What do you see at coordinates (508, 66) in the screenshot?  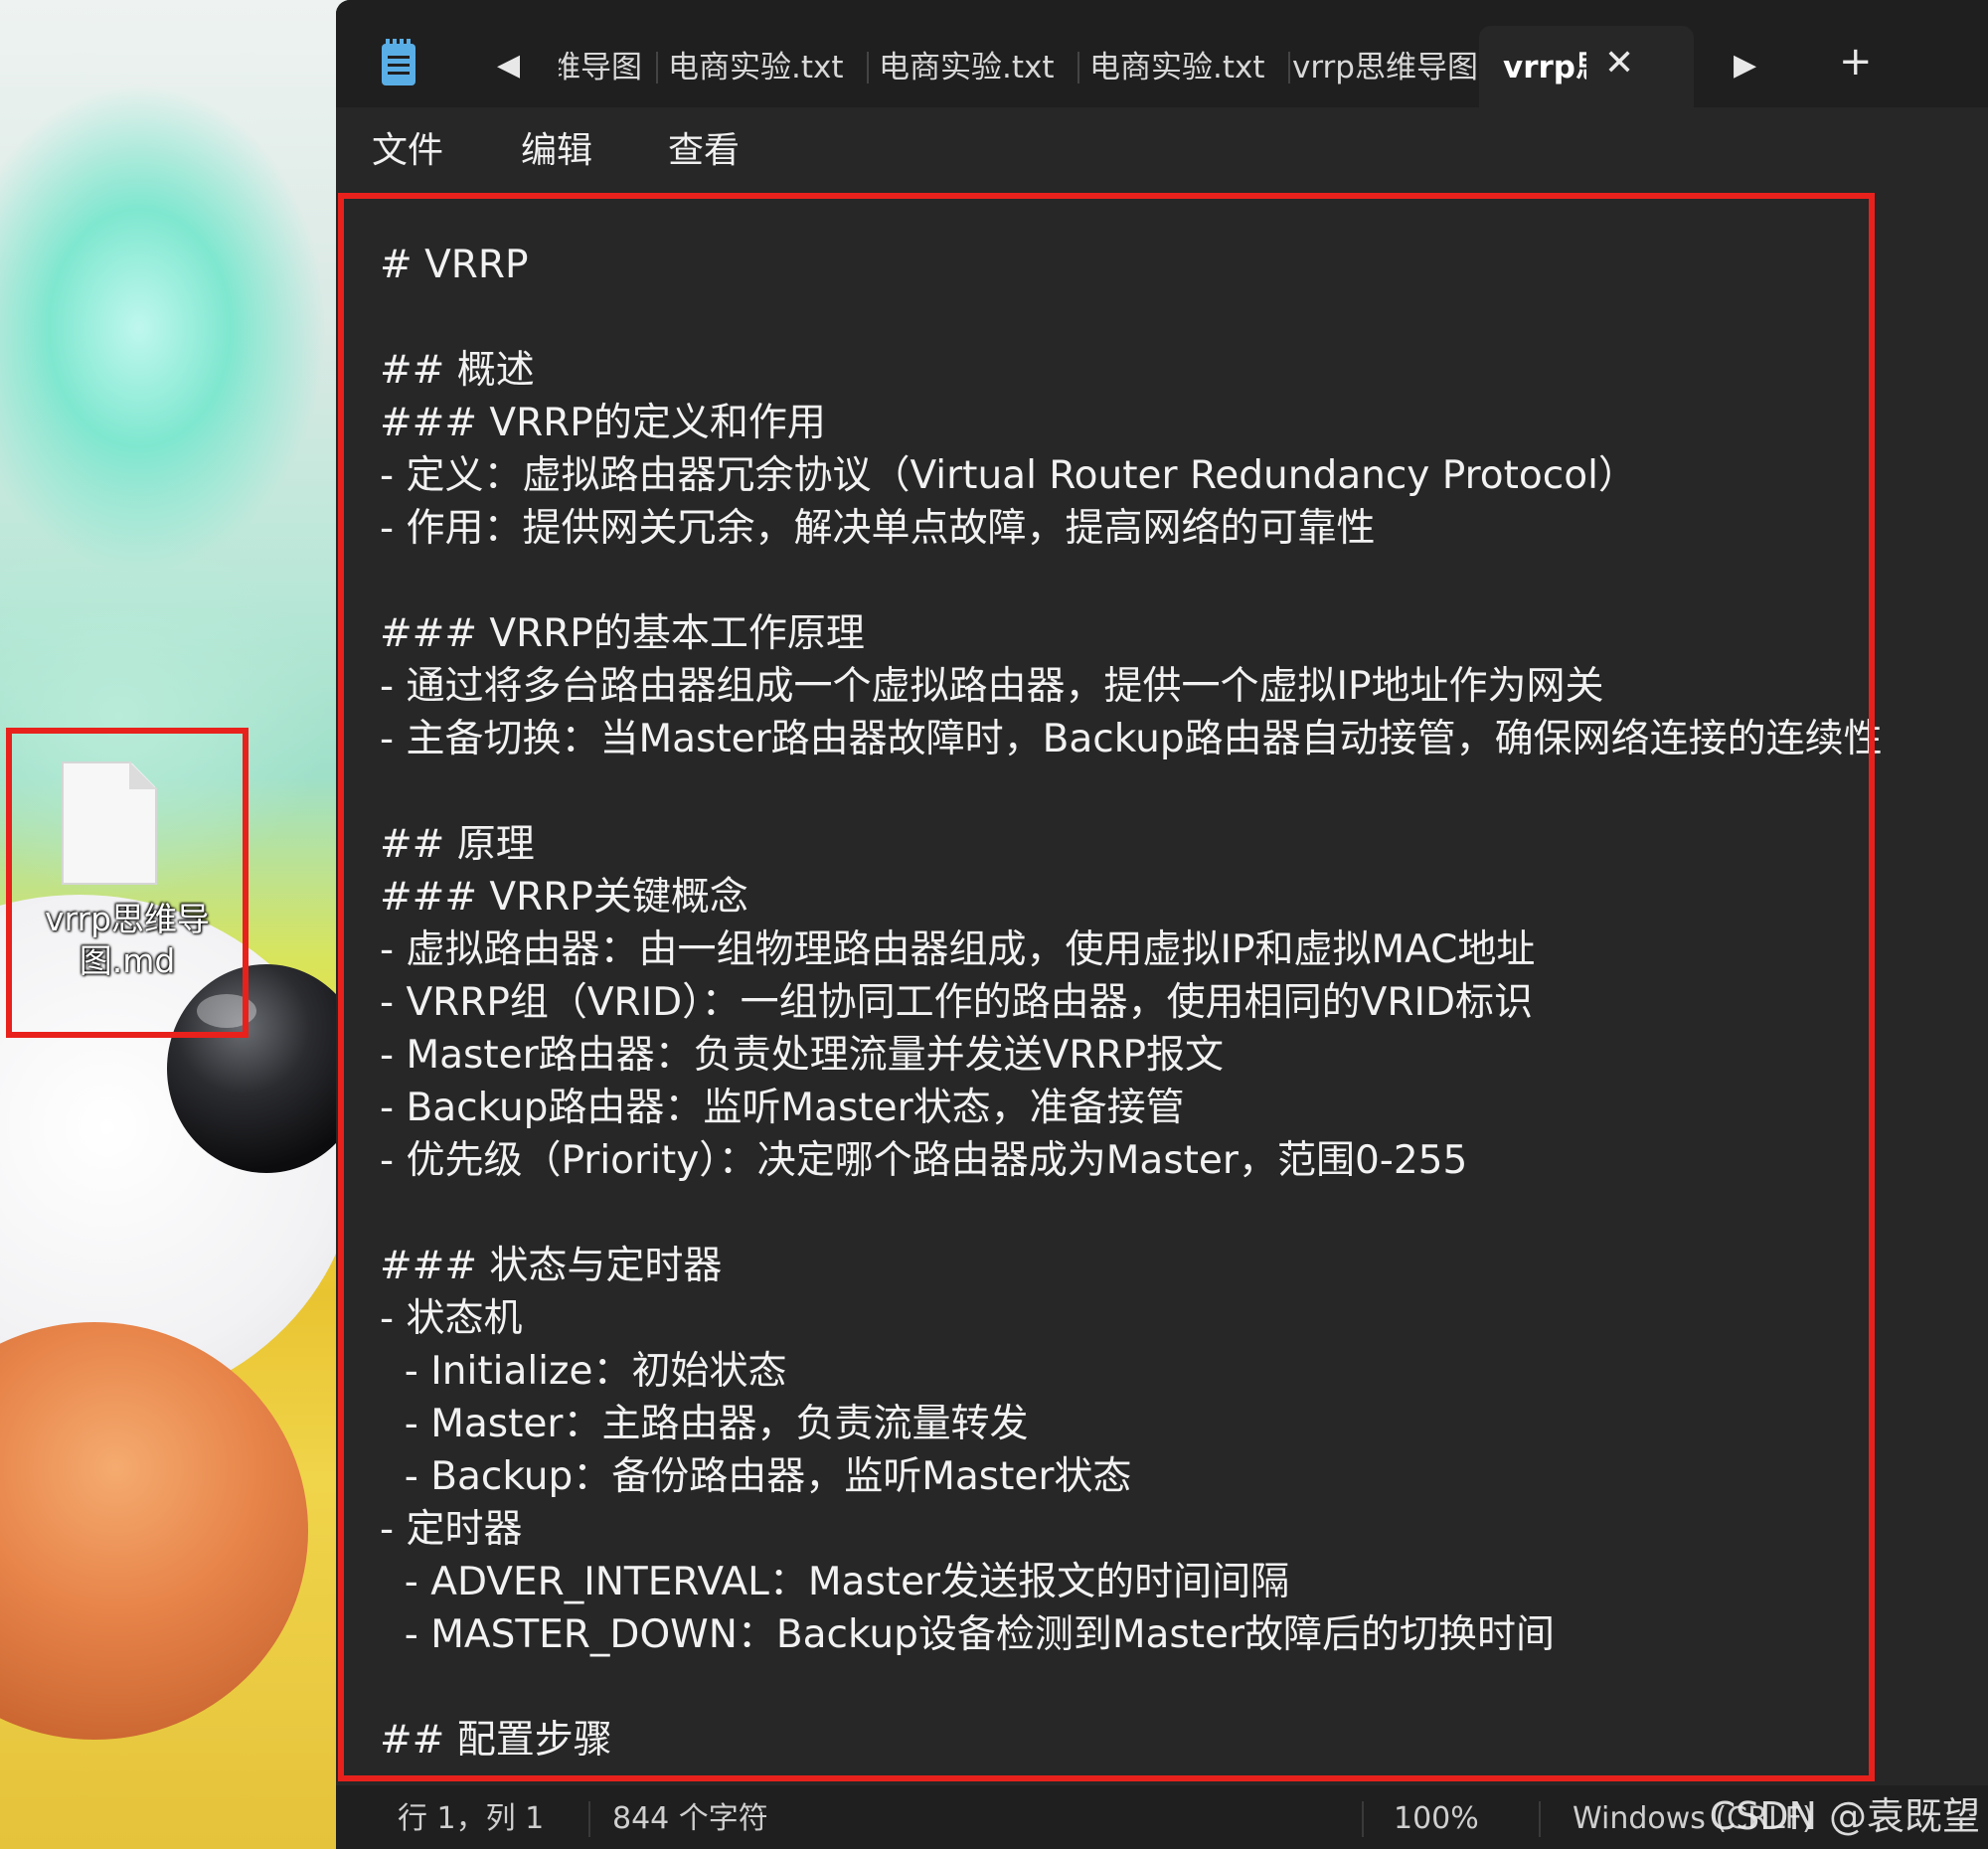 I see `tab-scroll-left-icon: ◀` at bounding box center [508, 66].